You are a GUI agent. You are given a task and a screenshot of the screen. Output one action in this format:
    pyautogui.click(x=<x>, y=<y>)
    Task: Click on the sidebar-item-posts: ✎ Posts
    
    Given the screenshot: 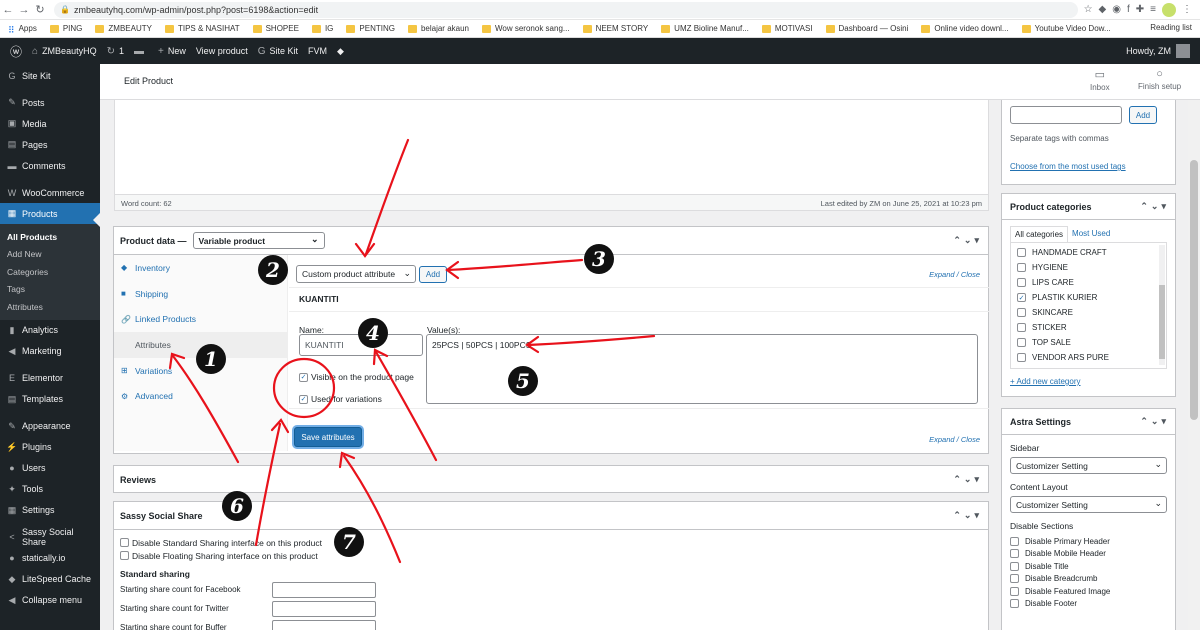 What is the action you would take?
    pyautogui.click(x=50, y=102)
    